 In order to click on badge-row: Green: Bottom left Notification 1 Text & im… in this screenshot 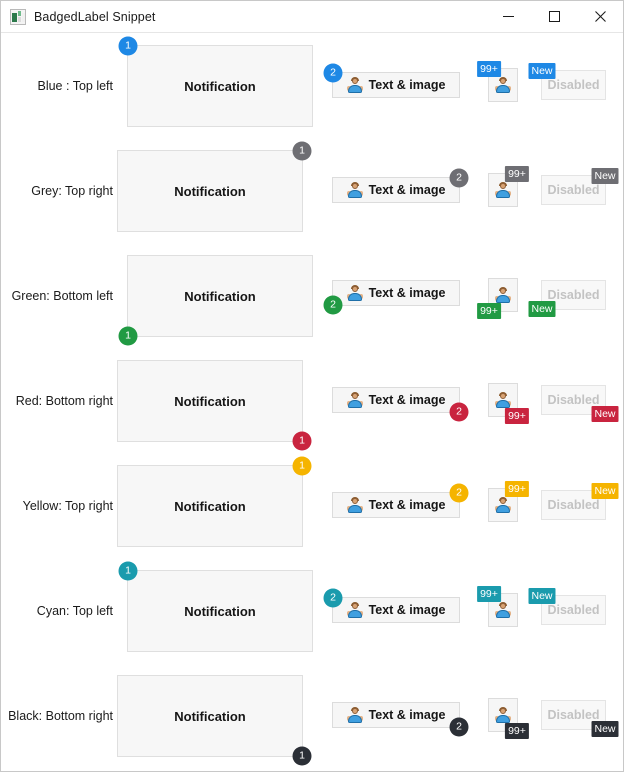, I will do `click(312, 295)`.